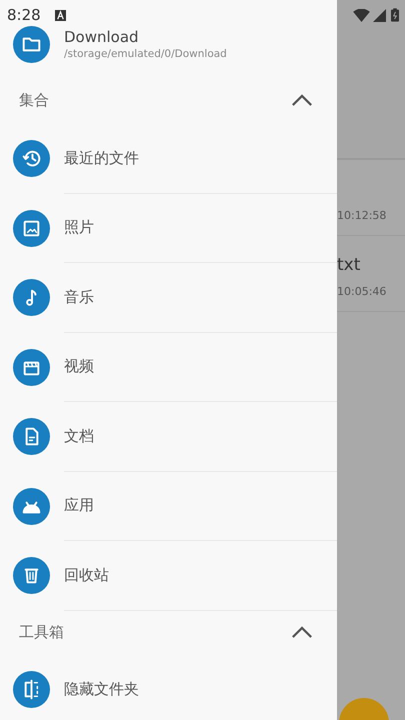 This screenshot has width=405, height=720. What do you see at coordinates (31, 437) in the screenshot?
I see `document-icon` at bounding box center [31, 437].